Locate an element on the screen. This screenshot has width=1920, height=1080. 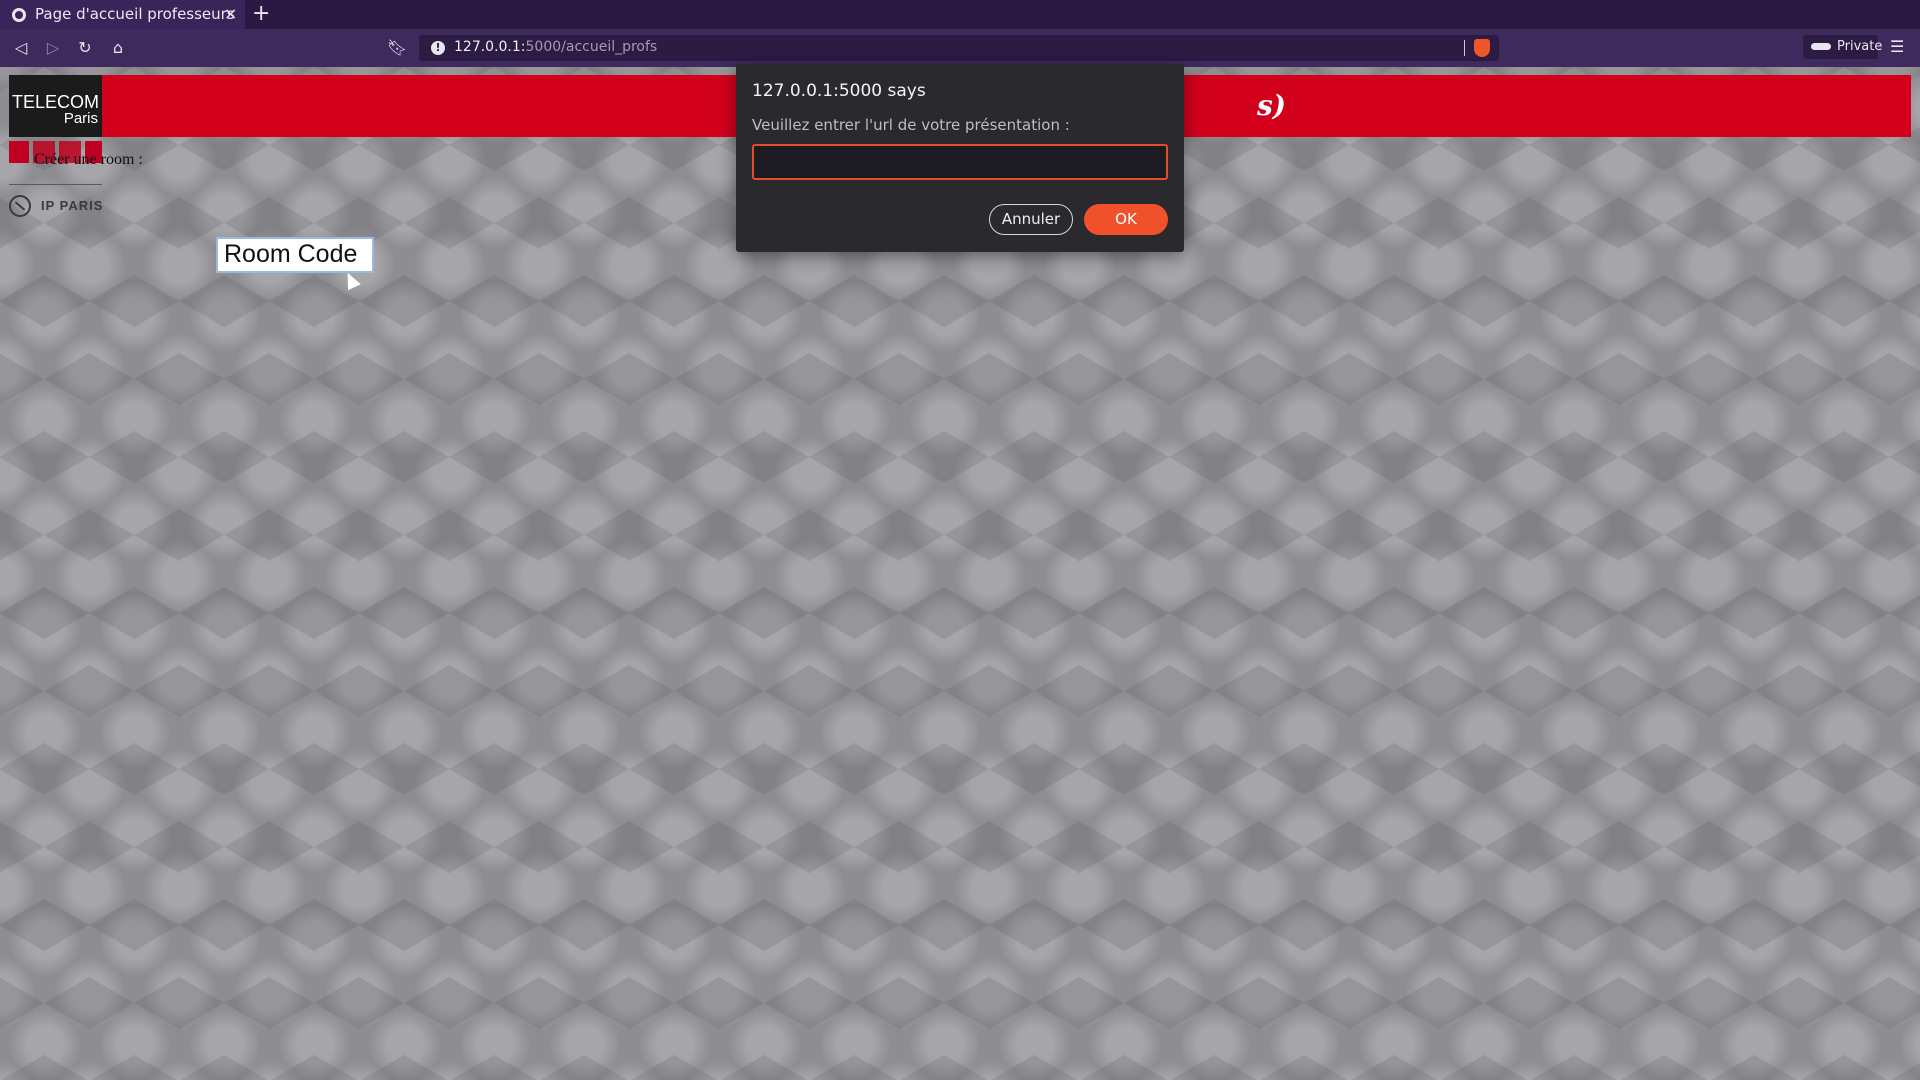
create-room-link: Créer une room : is located at coordinates (88, 160).